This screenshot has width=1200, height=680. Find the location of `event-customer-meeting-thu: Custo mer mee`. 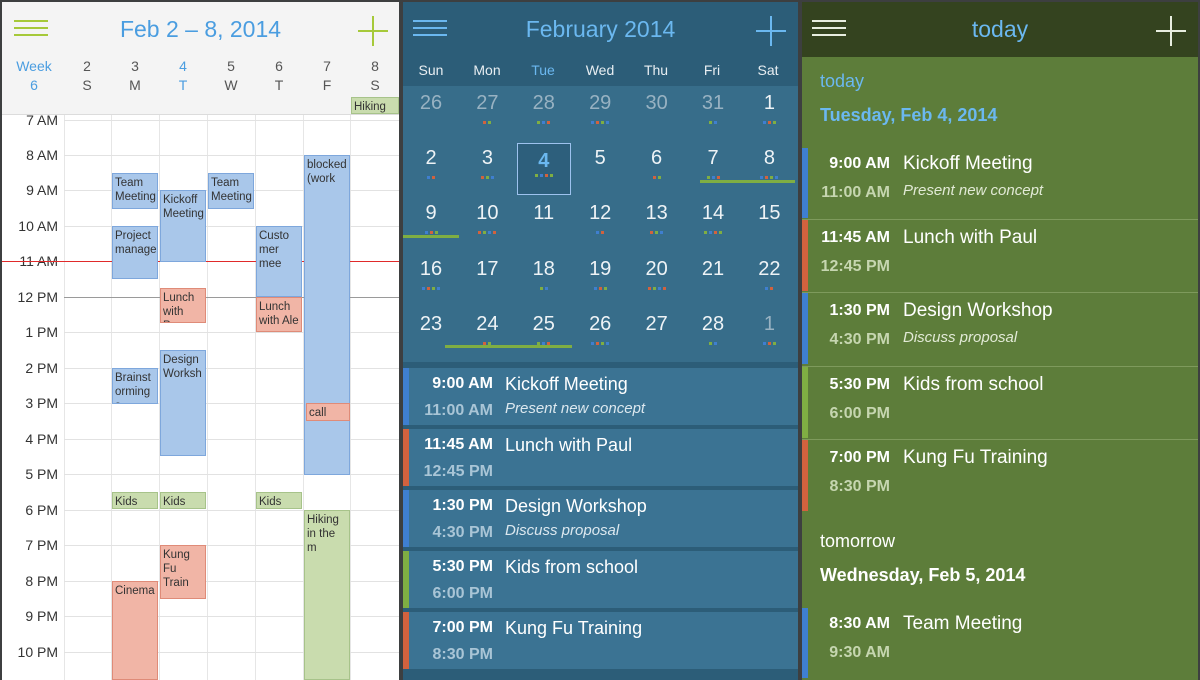

event-customer-meeting-thu: Custo mer mee is located at coordinates (279, 261).